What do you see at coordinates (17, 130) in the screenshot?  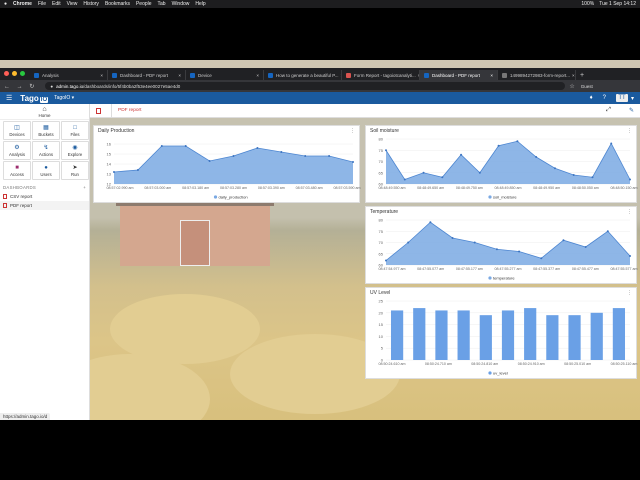 I see `sidebar-item-devices: ◫ Devices` at bounding box center [17, 130].